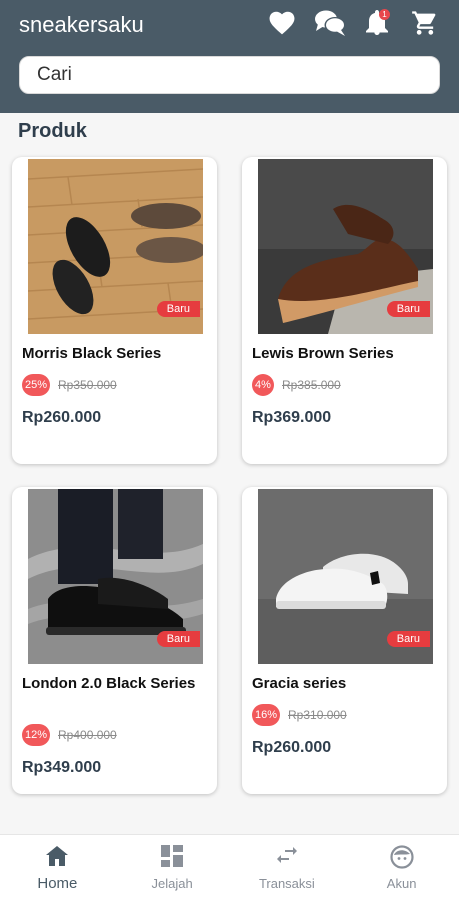 This screenshot has width=459, height=900. I want to click on wishlist-button, so click(282, 23).